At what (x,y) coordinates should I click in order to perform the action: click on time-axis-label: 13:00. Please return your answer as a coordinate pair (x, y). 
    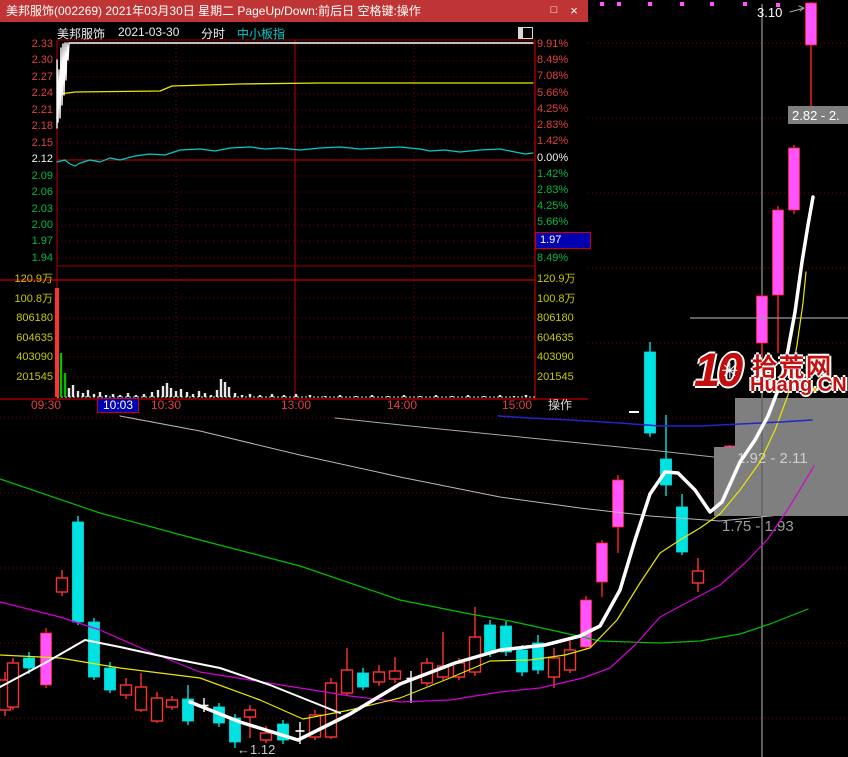
    Looking at the image, I should click on (296, 405).